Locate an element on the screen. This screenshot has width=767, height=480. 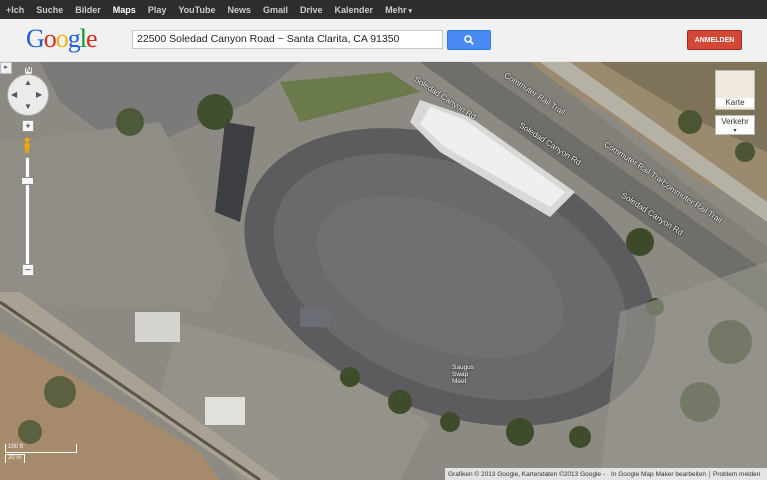
signin-button: ANMELDEN is located at coordinates (714, 40).